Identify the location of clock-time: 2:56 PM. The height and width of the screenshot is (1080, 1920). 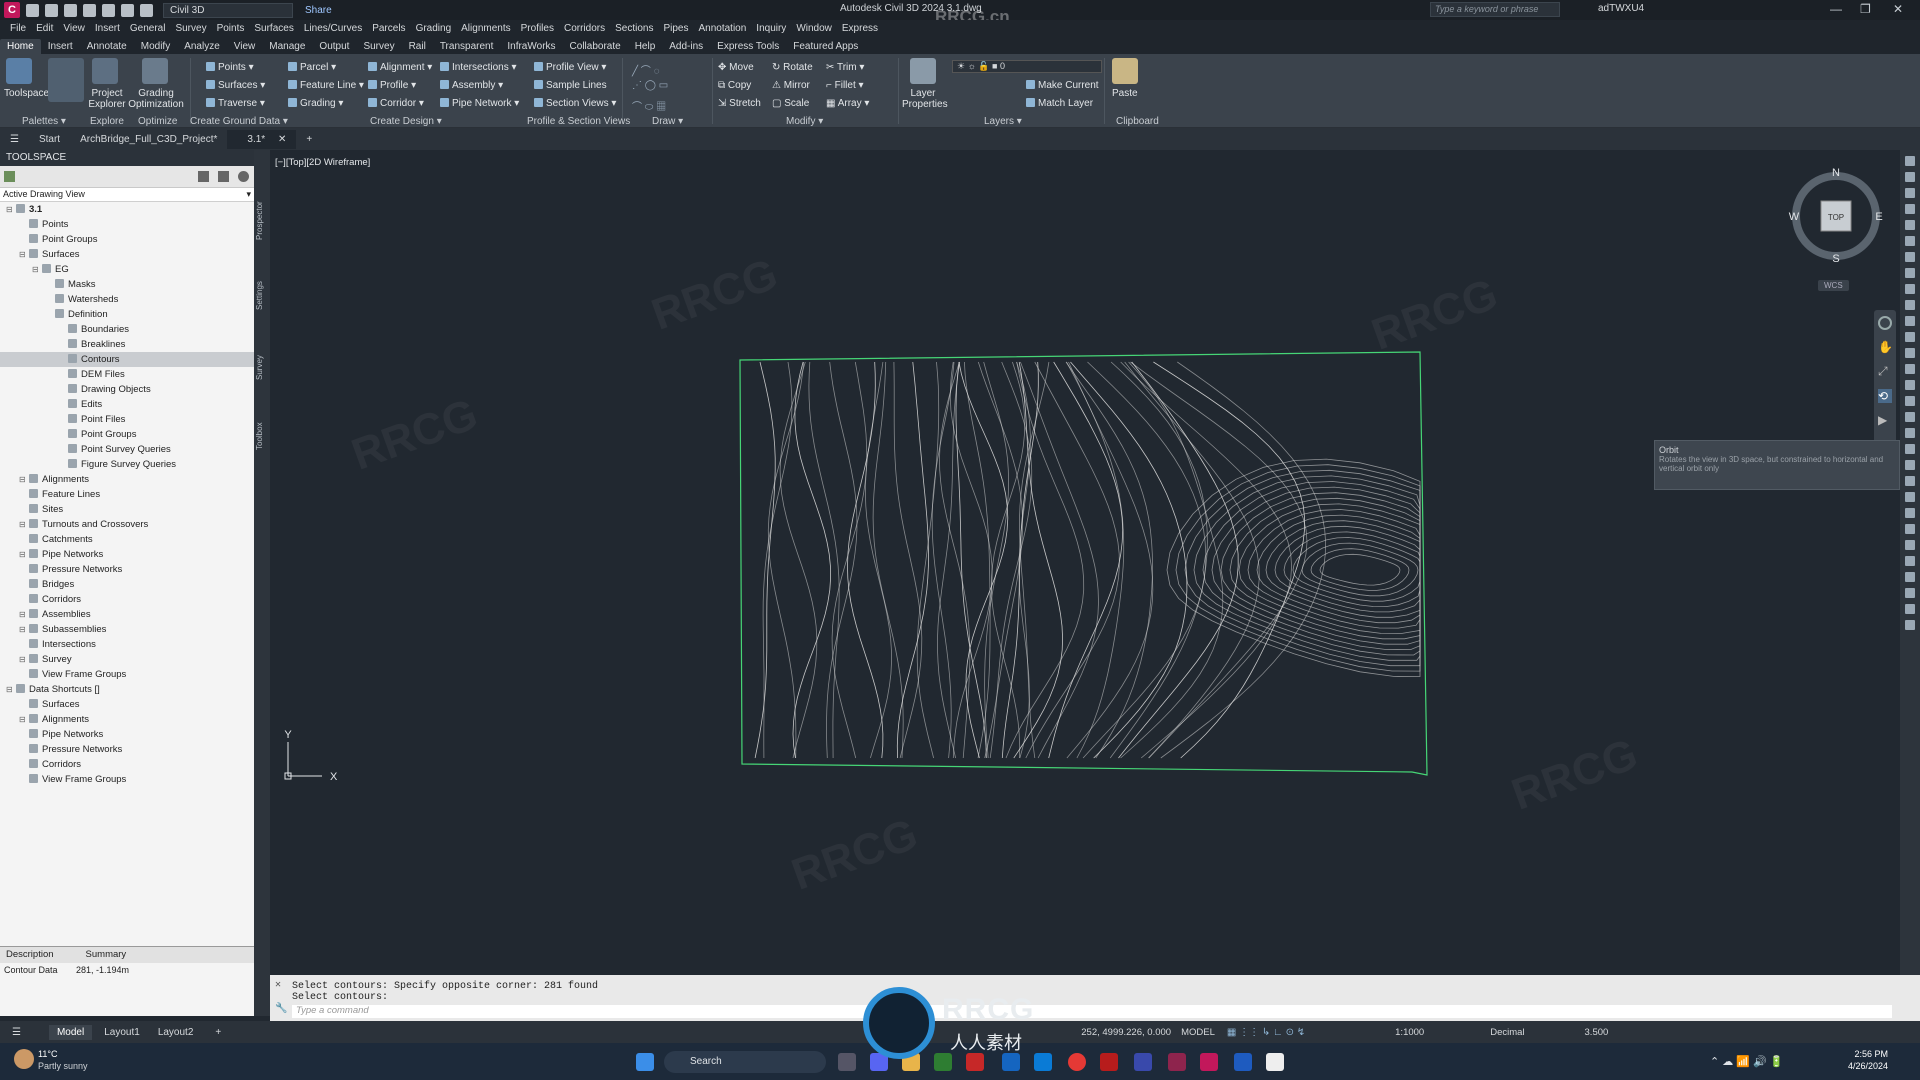
(1860, 1054).